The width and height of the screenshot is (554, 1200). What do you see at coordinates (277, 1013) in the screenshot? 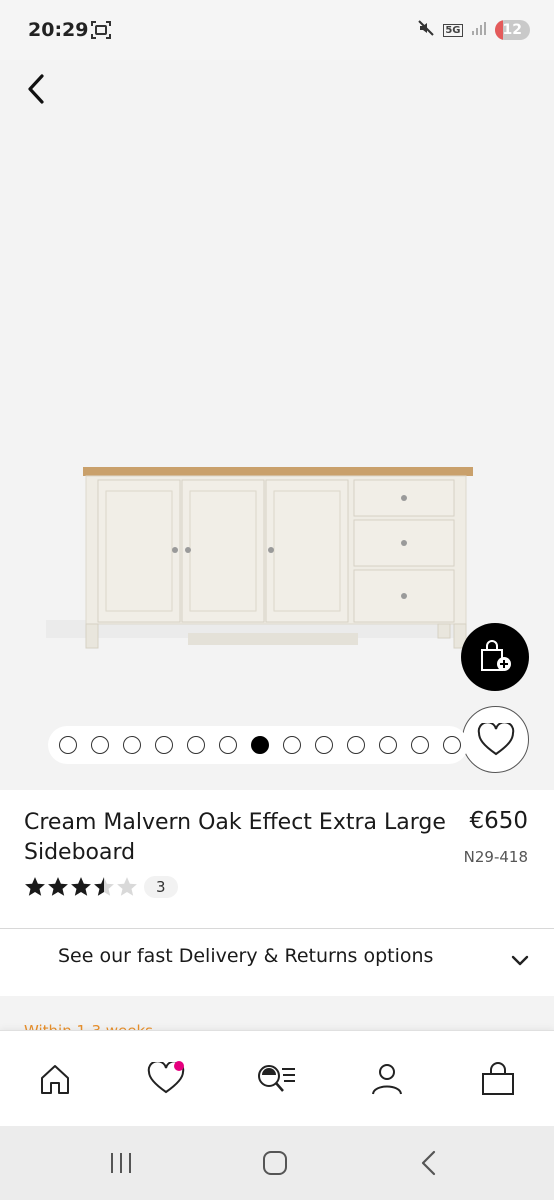
I see `delivery-panel: Within 1-3 weeks` at bounding box center [277, 1013].